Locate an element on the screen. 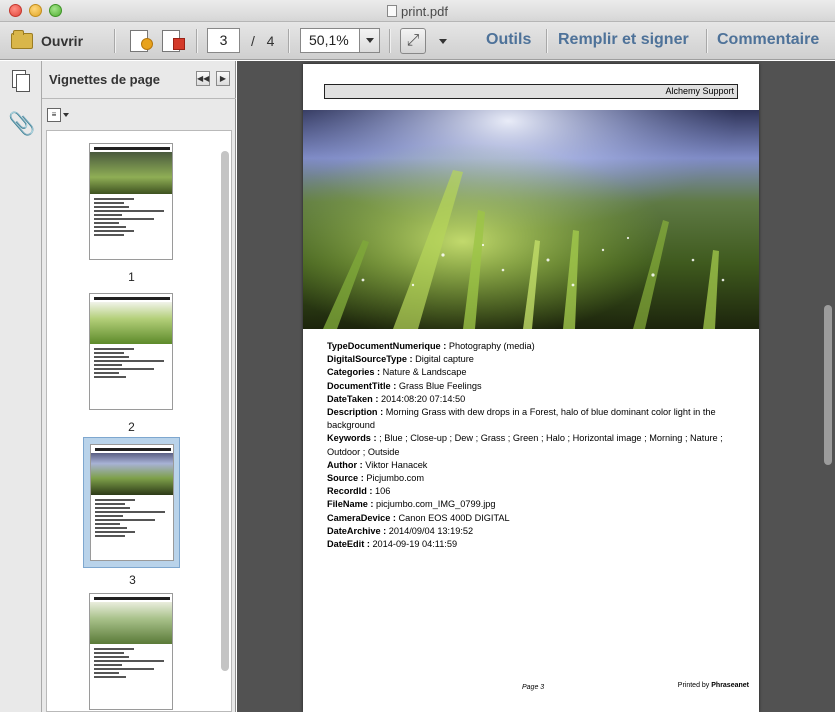 The image size is (835, 712). thumbnail-number: 2 is located at coordinates (131, 427).